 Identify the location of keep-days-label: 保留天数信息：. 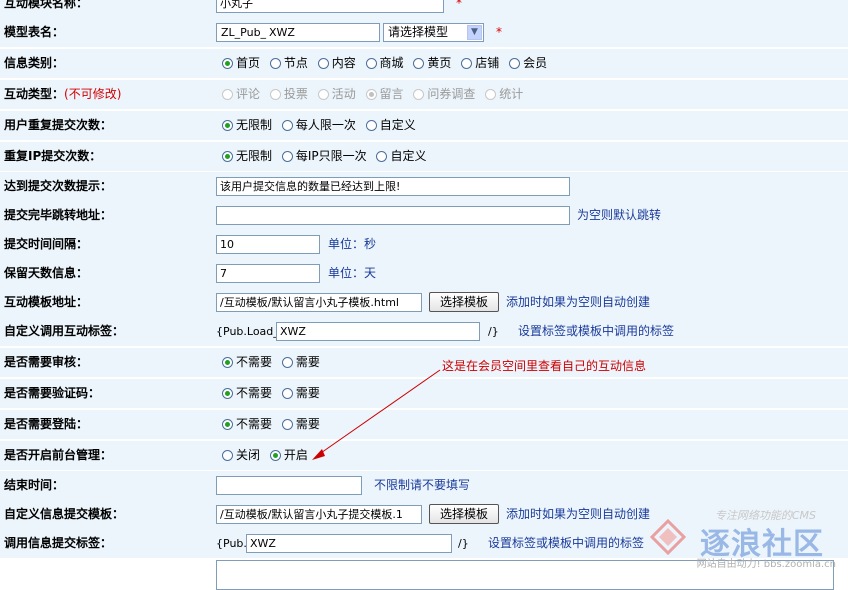
(46, 273).